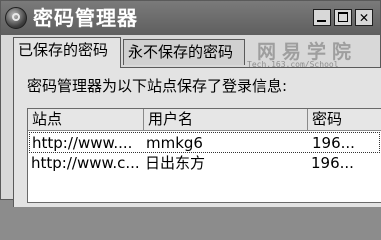 This screenshot has width=381, height=240. I want to click on close-icon: ✕, so click(364, 17).